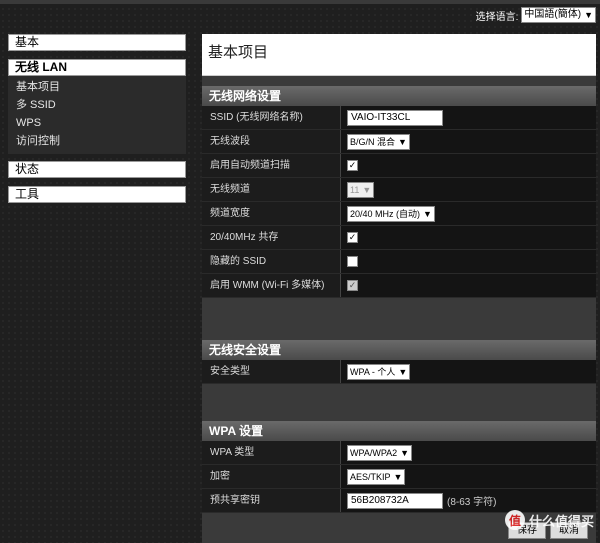 This screenshot has height=543, width=600. I want to click on hidden-ssid-checkbox, so click(352, 261).